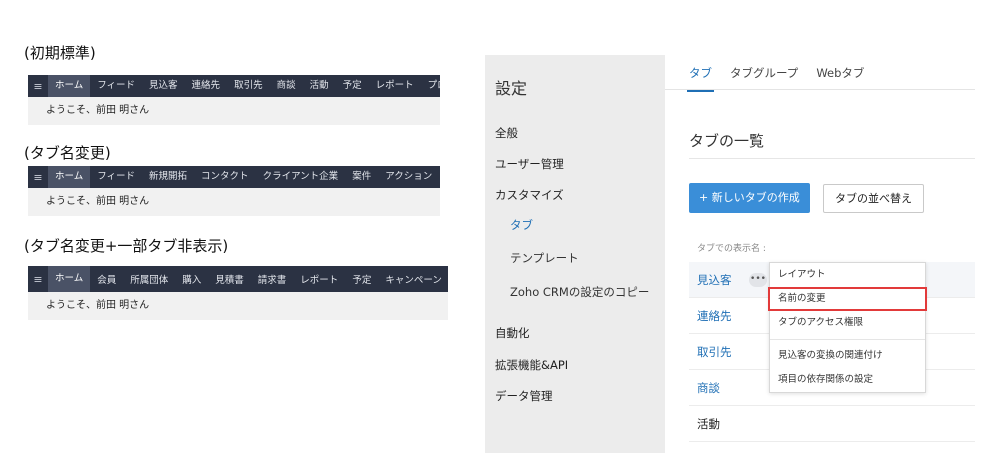 Image resolution: width=1000 pixels, height=460 pixels. Describe the element at coordinates (832, 424) in the screenshot. I see `list-item-activities: 活動` at that location.